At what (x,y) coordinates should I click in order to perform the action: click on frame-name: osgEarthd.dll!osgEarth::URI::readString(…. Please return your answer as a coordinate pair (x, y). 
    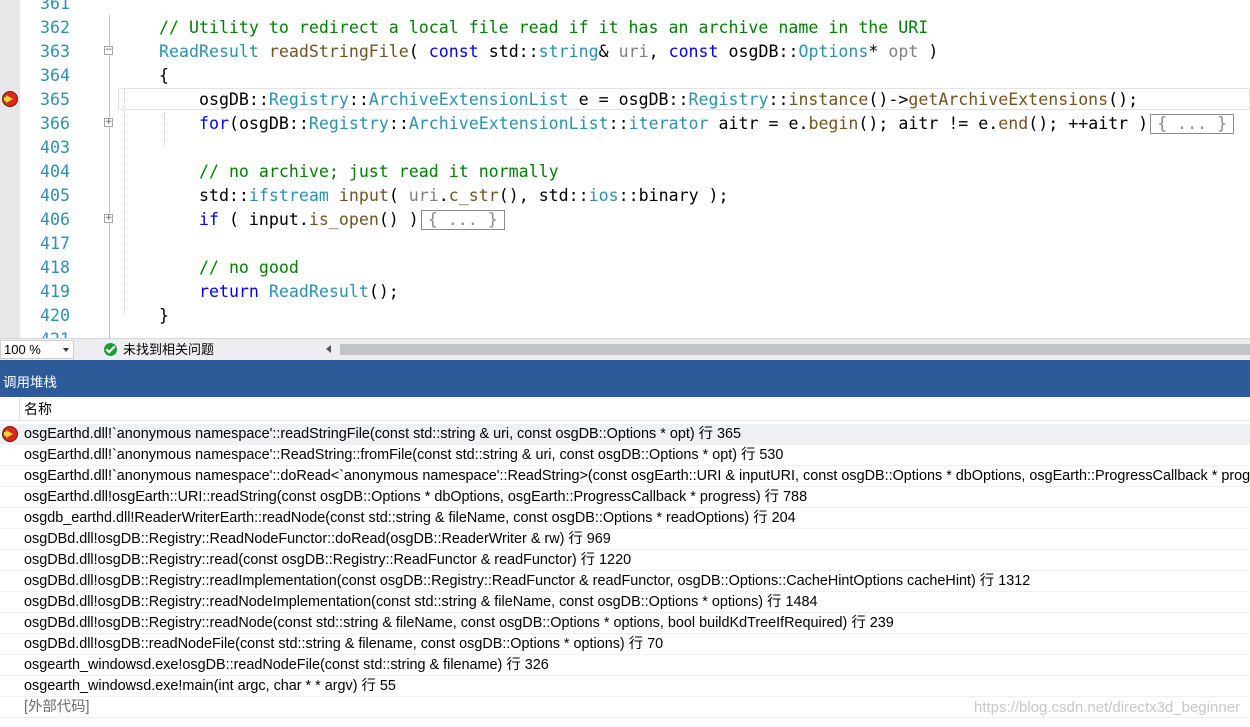
    Looking at the image, I should click on (416, 497).